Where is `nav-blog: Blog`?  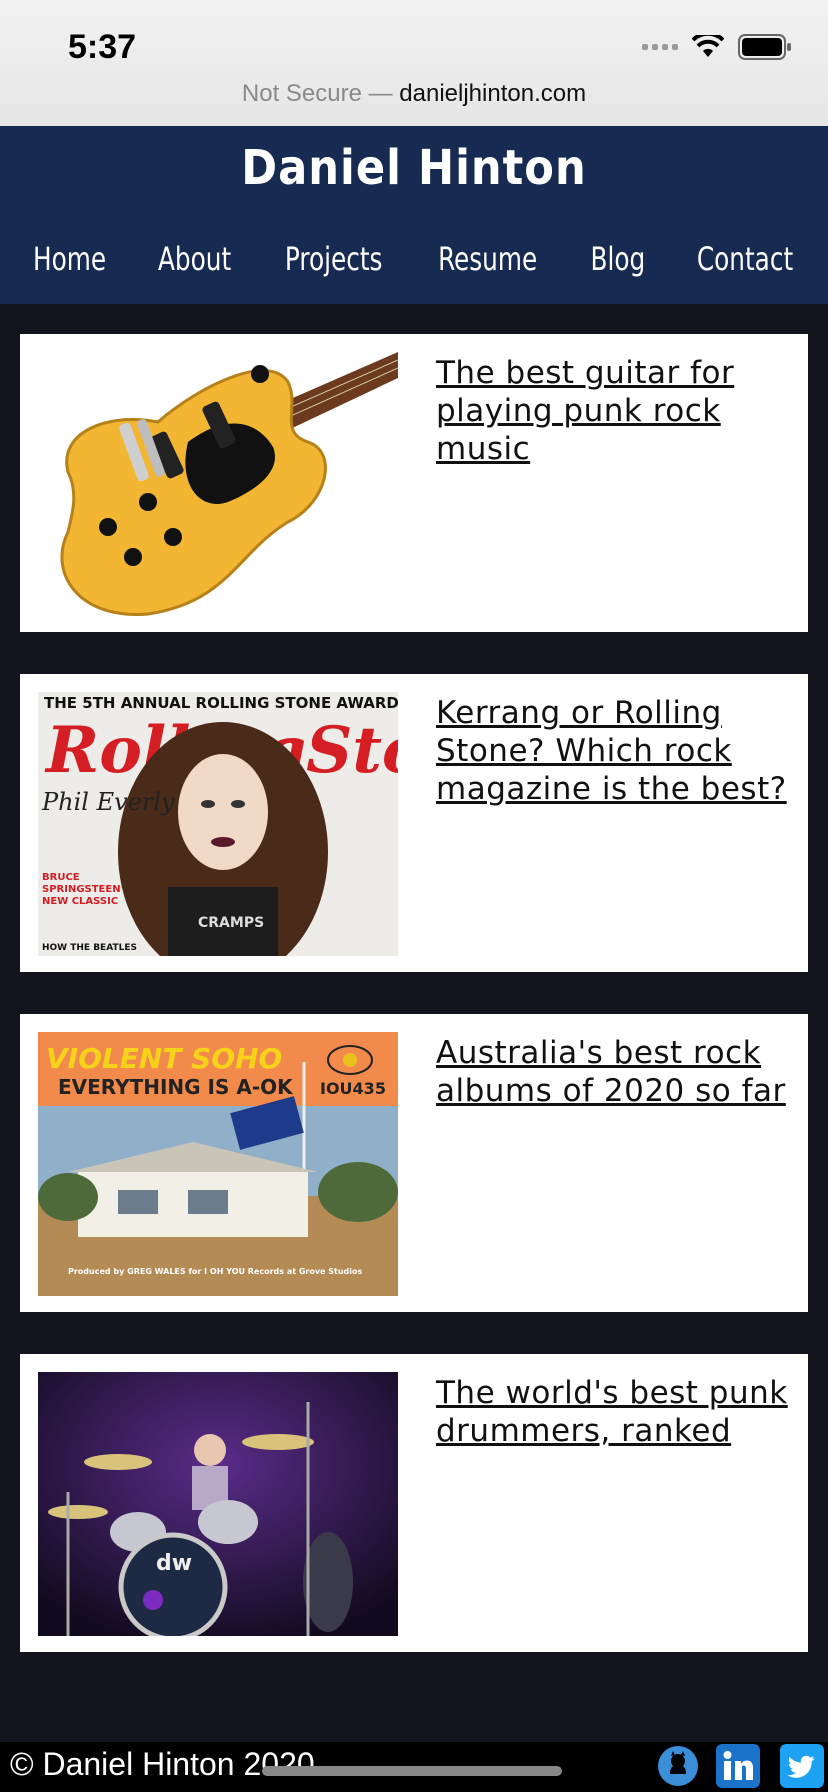
nav-blog: Blog is located at coordinates (617, 259).